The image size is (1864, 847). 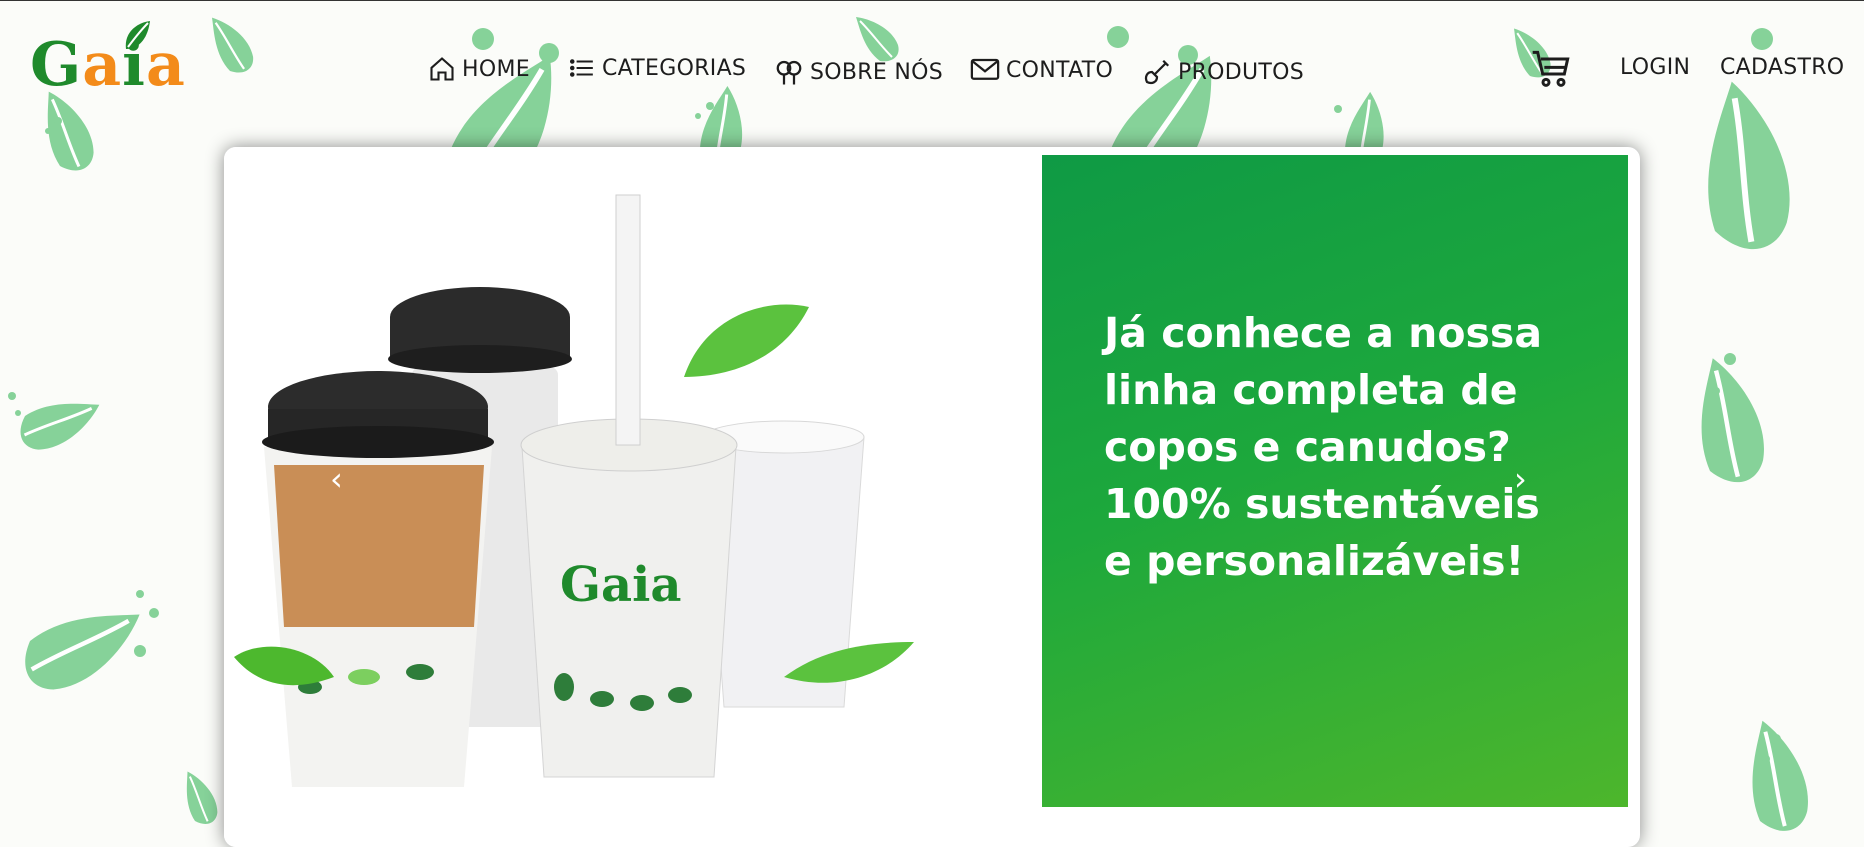 I want to click on nav-contato: CONTATO, so click(x=1041, y=70).